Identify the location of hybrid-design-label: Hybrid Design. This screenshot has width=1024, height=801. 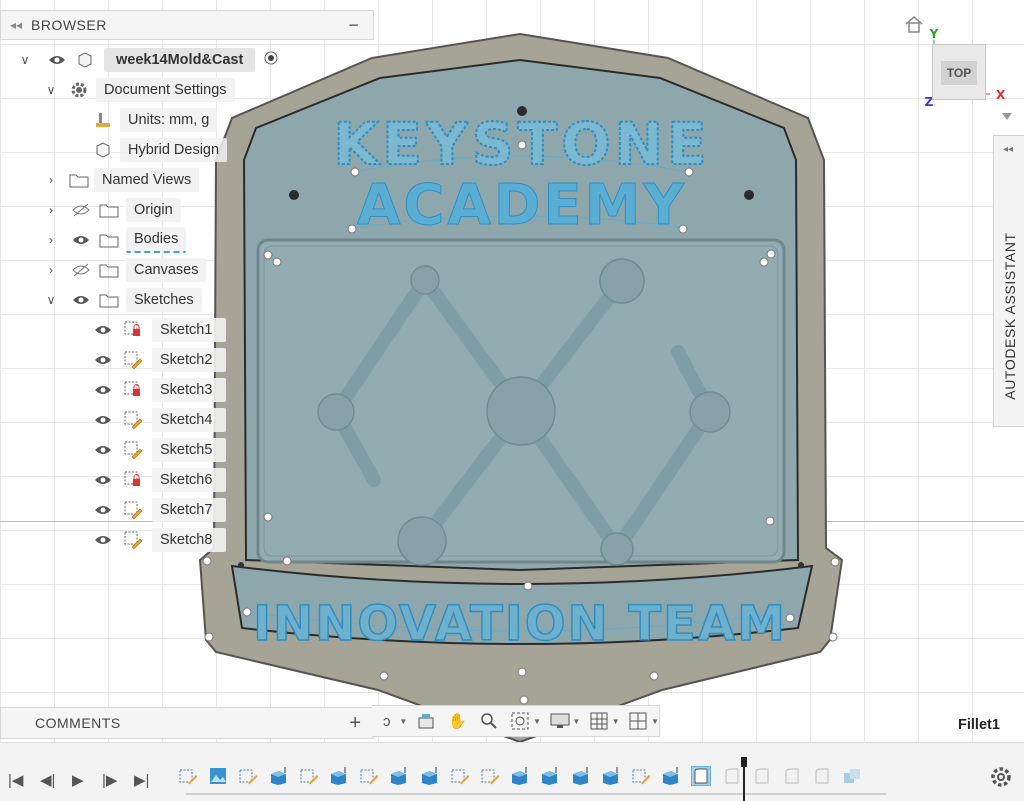
(174, 150).